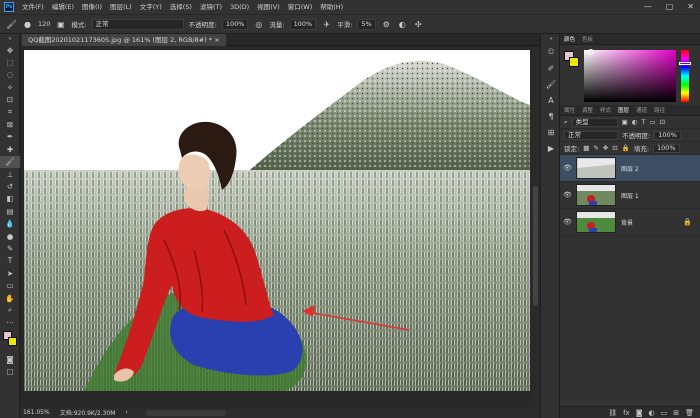 This screenshot has width=700, height=418. I want to click on horizontal-scrollbar, so click(185, 412).